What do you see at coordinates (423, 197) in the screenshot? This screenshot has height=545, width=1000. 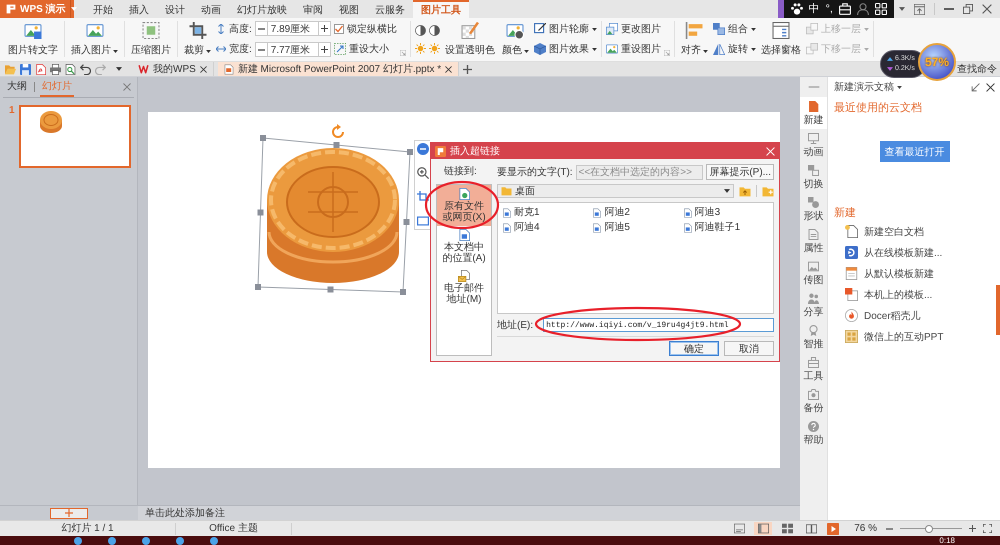 I see `crop-icon` at bounding box center [423, 197].